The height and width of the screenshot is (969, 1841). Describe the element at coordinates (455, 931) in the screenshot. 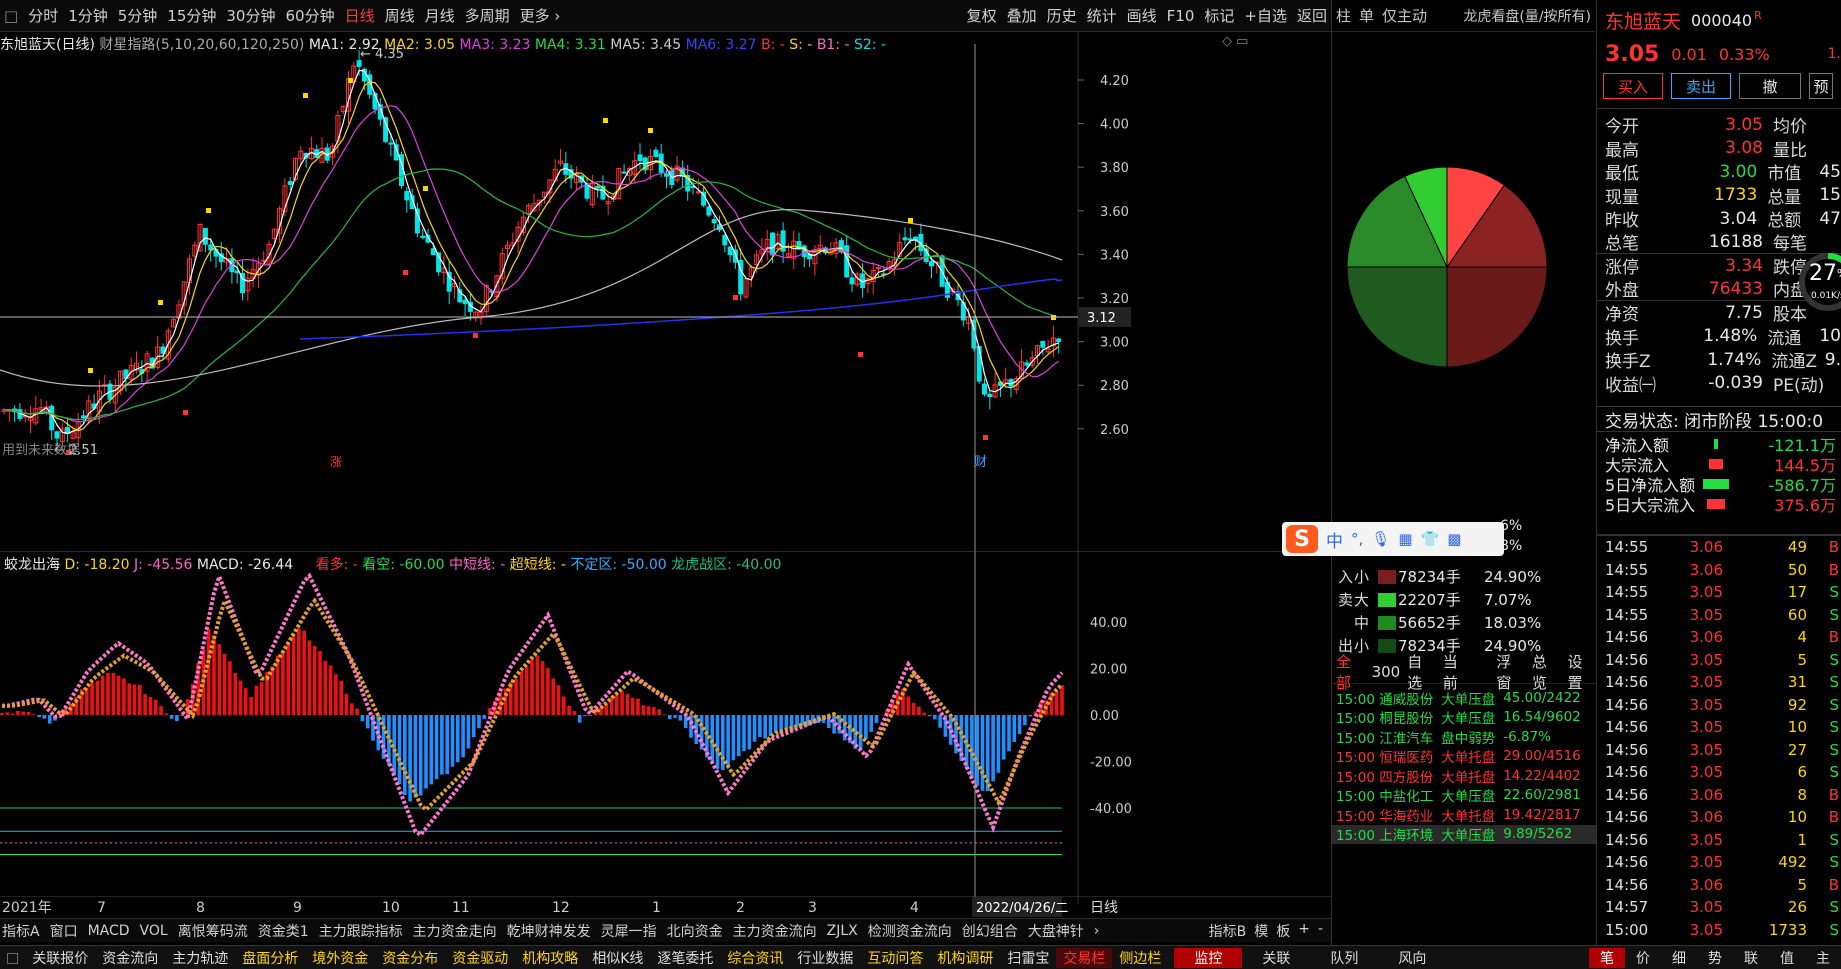

I see `indicator-tab-7: 主力资金走向` at that location.